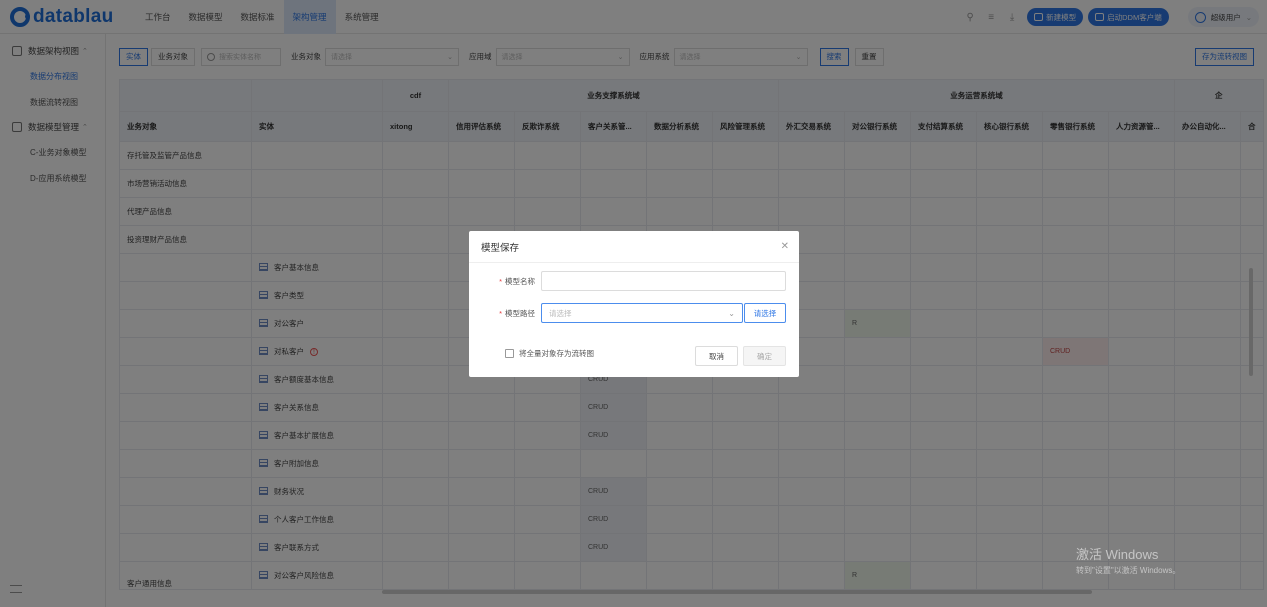 This screenshot has width=1267, height=607. Describe the element at coordinates (560, 313) in the screenshot. I see `model-path-placeholder: 请选择` at that location.